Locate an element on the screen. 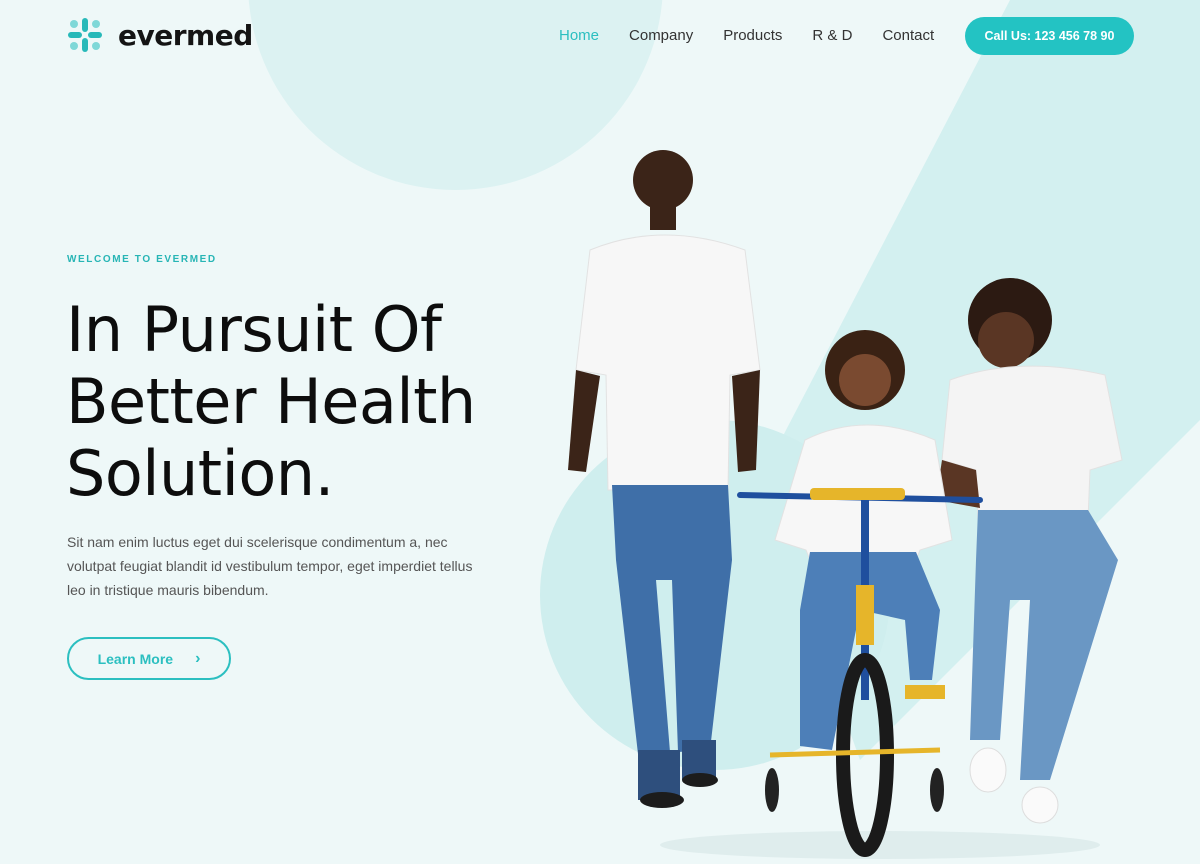  call-us-button: Call Us: 123 456 78 90 is located at coordinates (1049, 36).